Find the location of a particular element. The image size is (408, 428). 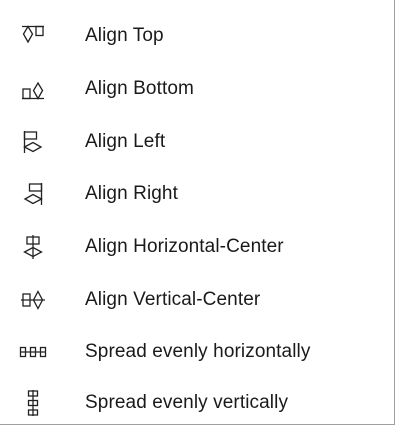

align-horizontal-center-icon is located at coordinates (33, 247).